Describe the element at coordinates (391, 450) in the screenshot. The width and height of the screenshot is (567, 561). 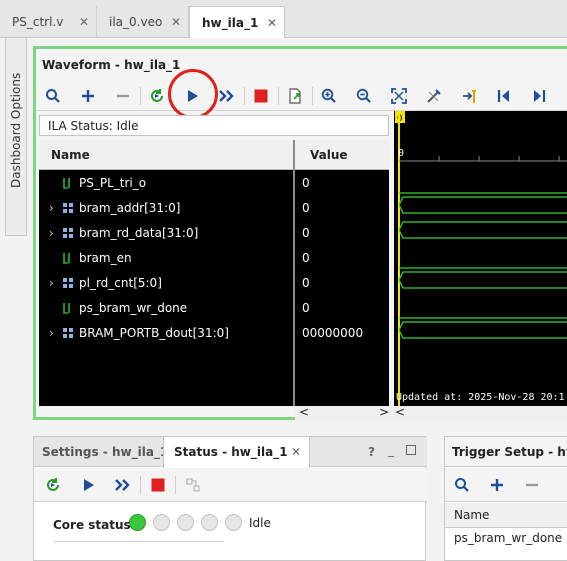
I see `minimize-icon: _` at that location.